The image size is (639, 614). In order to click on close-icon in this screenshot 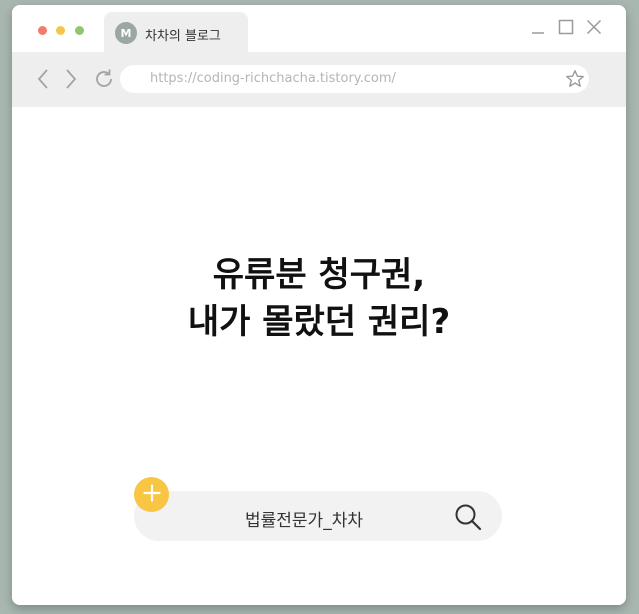, I will do `click(594, 27)`.